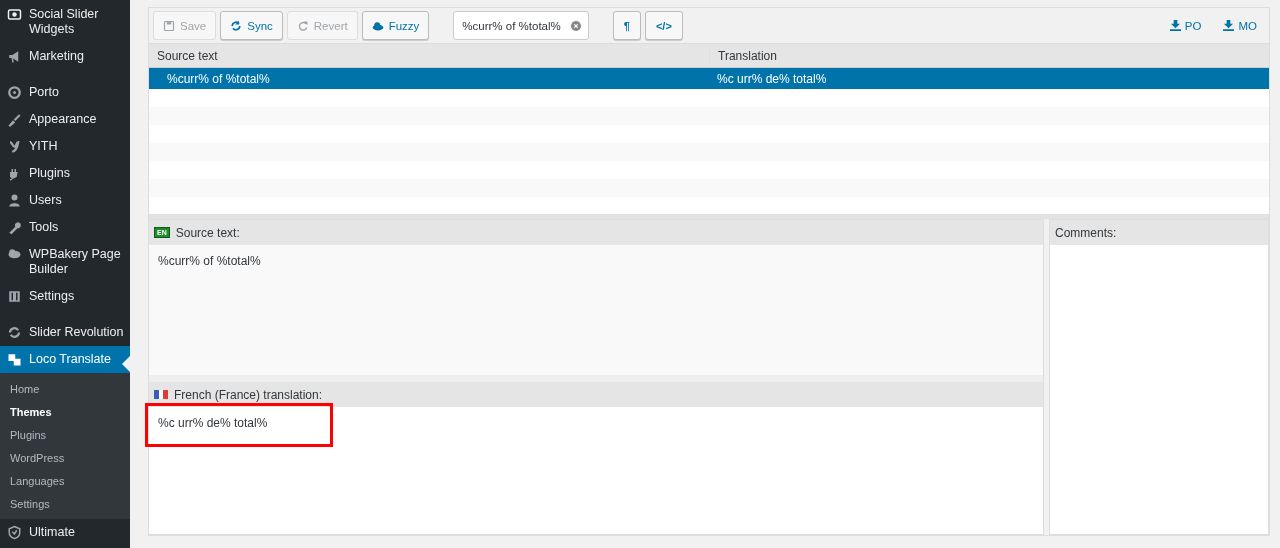 The width and height of the screenshot is (1280, 548). What do you see at coordinates (65, 458) in the screenshot?
I see `submenu-item: WordPress` at bounding box center [65, 458].